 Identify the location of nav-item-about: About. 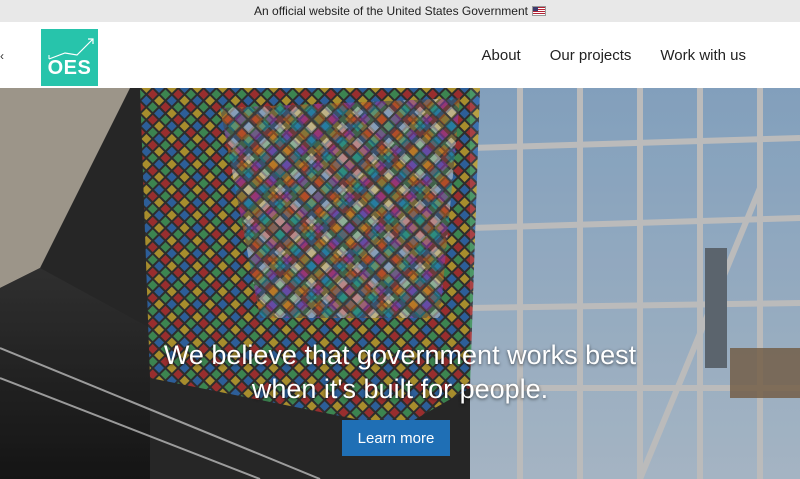
(501, 55).